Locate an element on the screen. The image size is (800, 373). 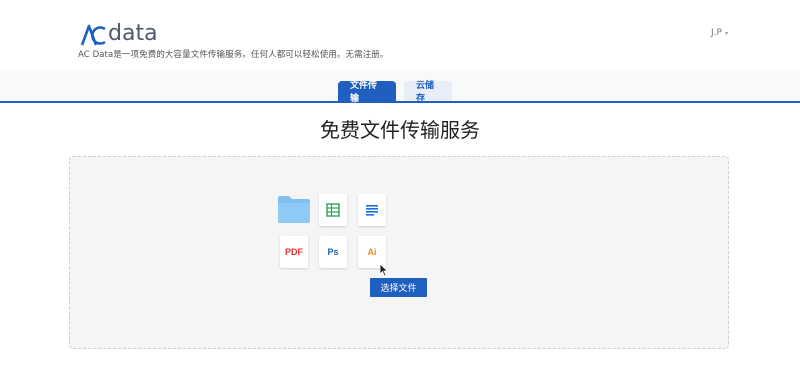
tabs: 文件传输 云储存 is located at coordinates (395, 92).